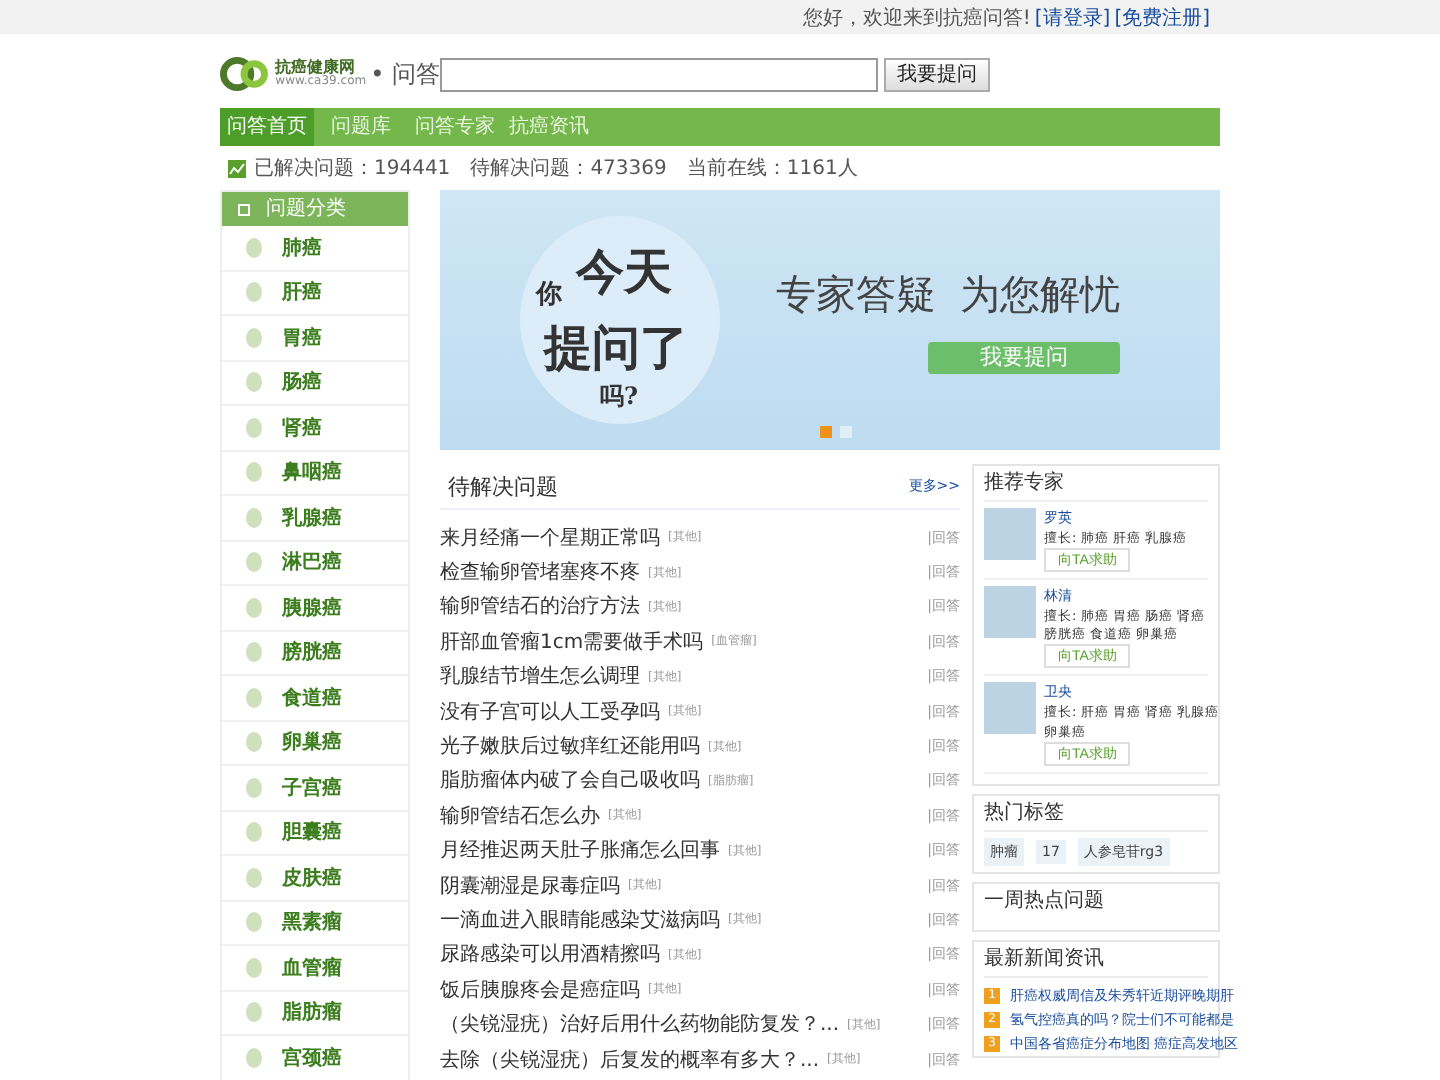 This screenshot has width=1440, height=1080. I want to click on panel-title: 推荐专家, so click(1096, 484).